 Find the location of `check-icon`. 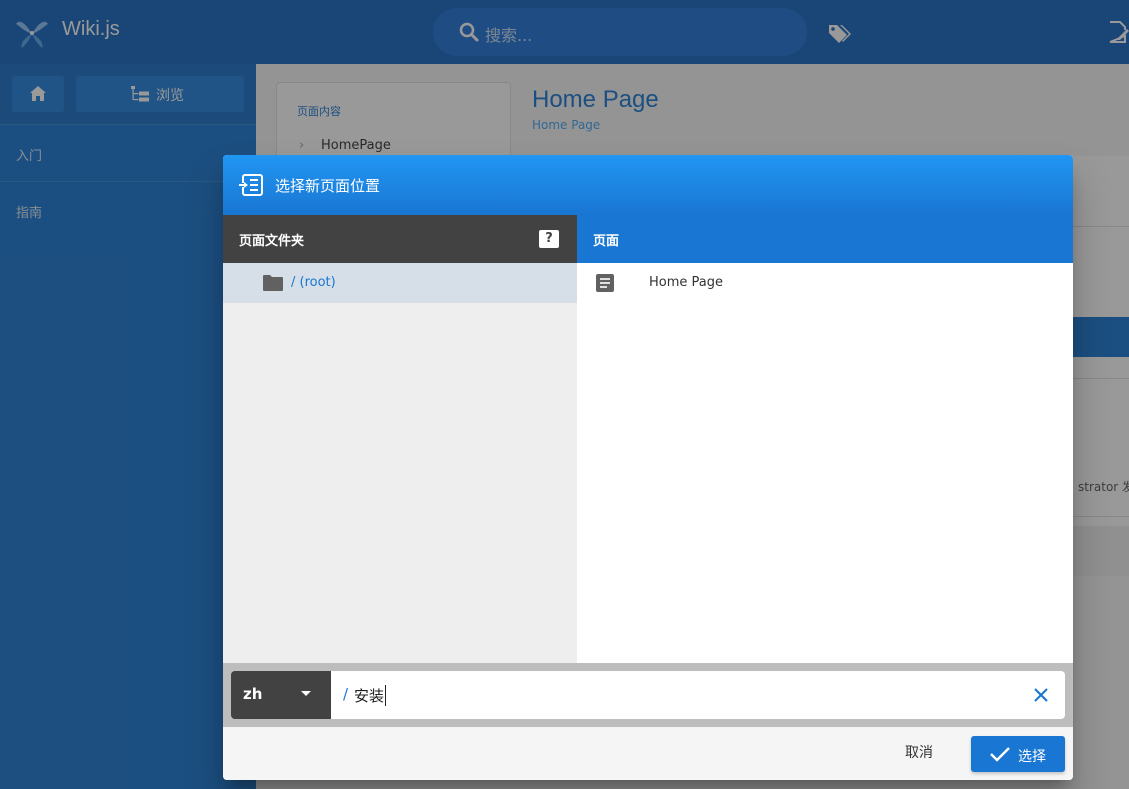

check-icon is located at coordinates (1000, 754).